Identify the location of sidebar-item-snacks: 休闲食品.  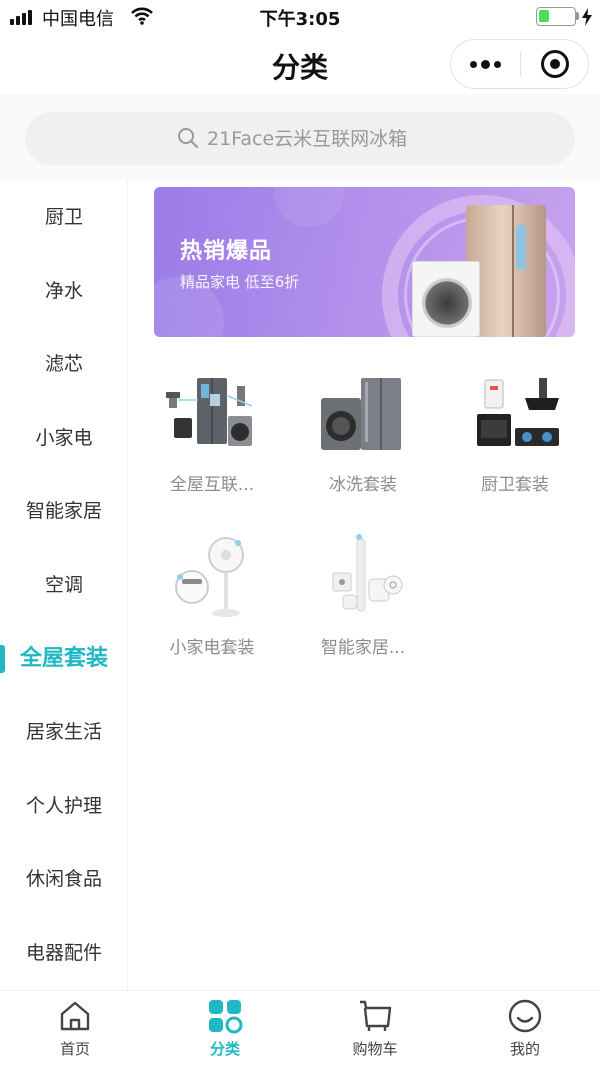
(64, 879).